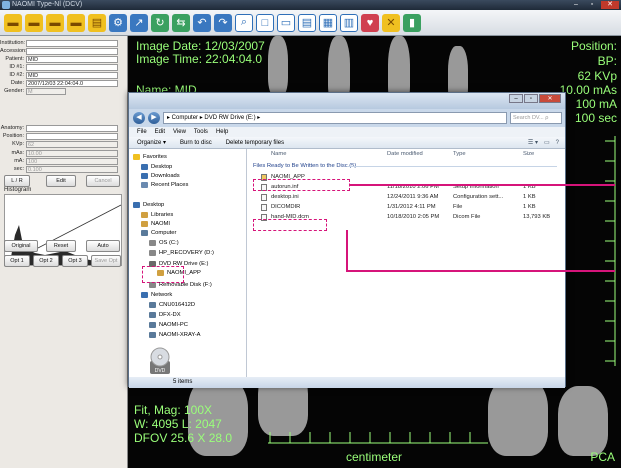 Image resolution: width=621 pixels, height=468 pixels. What do you see at coordinates (536, 118) in the screenshot?
I see `search-input: Search DV... ρ` at bounding box center [536, 118].